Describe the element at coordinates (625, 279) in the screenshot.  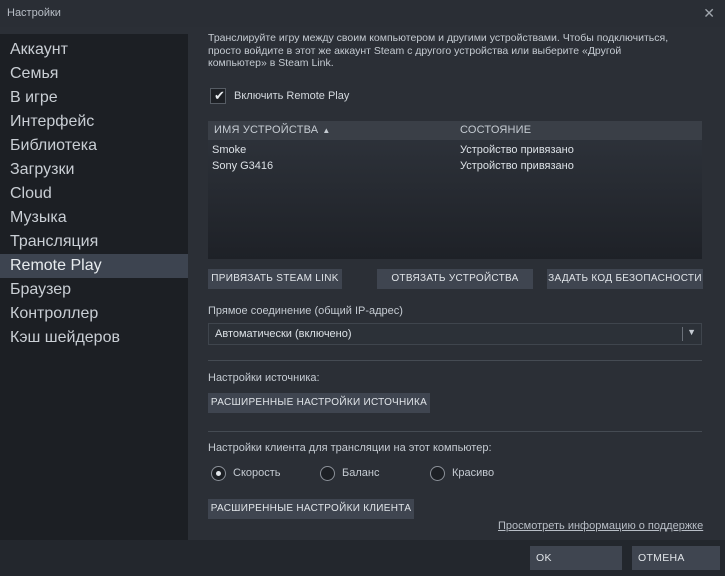
I see `set-security-code-button: ЗАДАТЬ КОД БЕЗОПАСНОСТИ` at that location.